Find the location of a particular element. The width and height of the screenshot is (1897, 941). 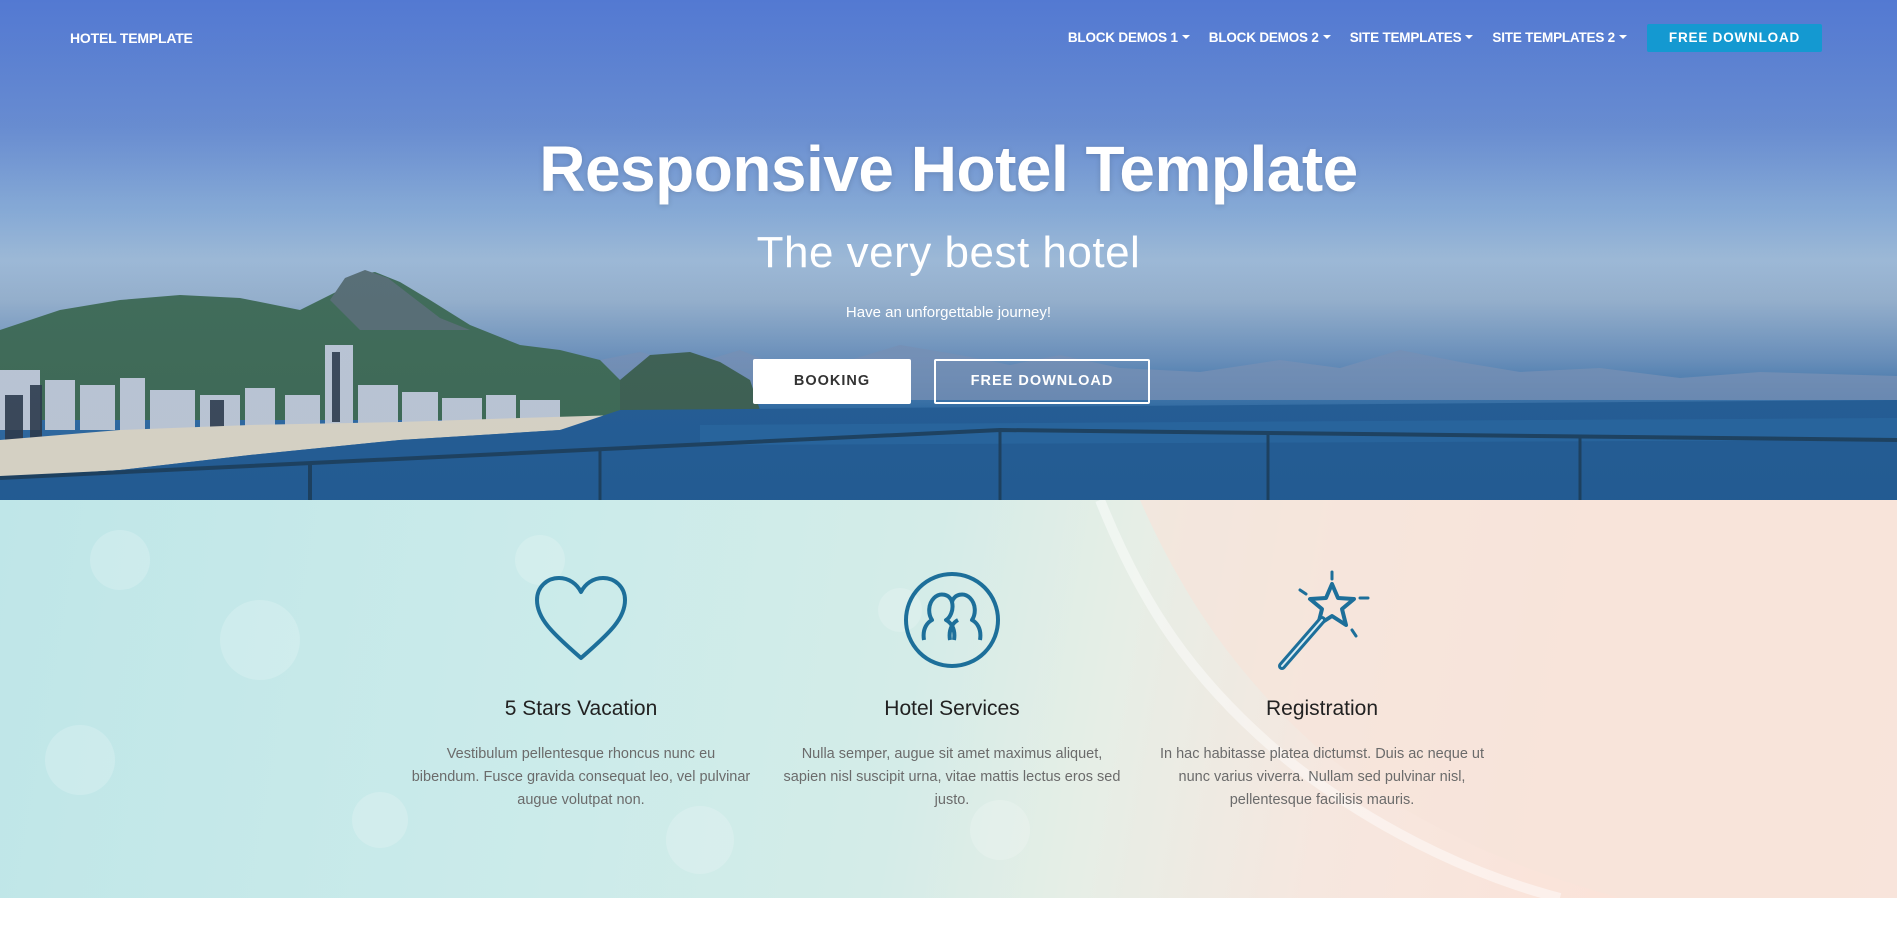

page-bottom is located at coordinates (948, 919).